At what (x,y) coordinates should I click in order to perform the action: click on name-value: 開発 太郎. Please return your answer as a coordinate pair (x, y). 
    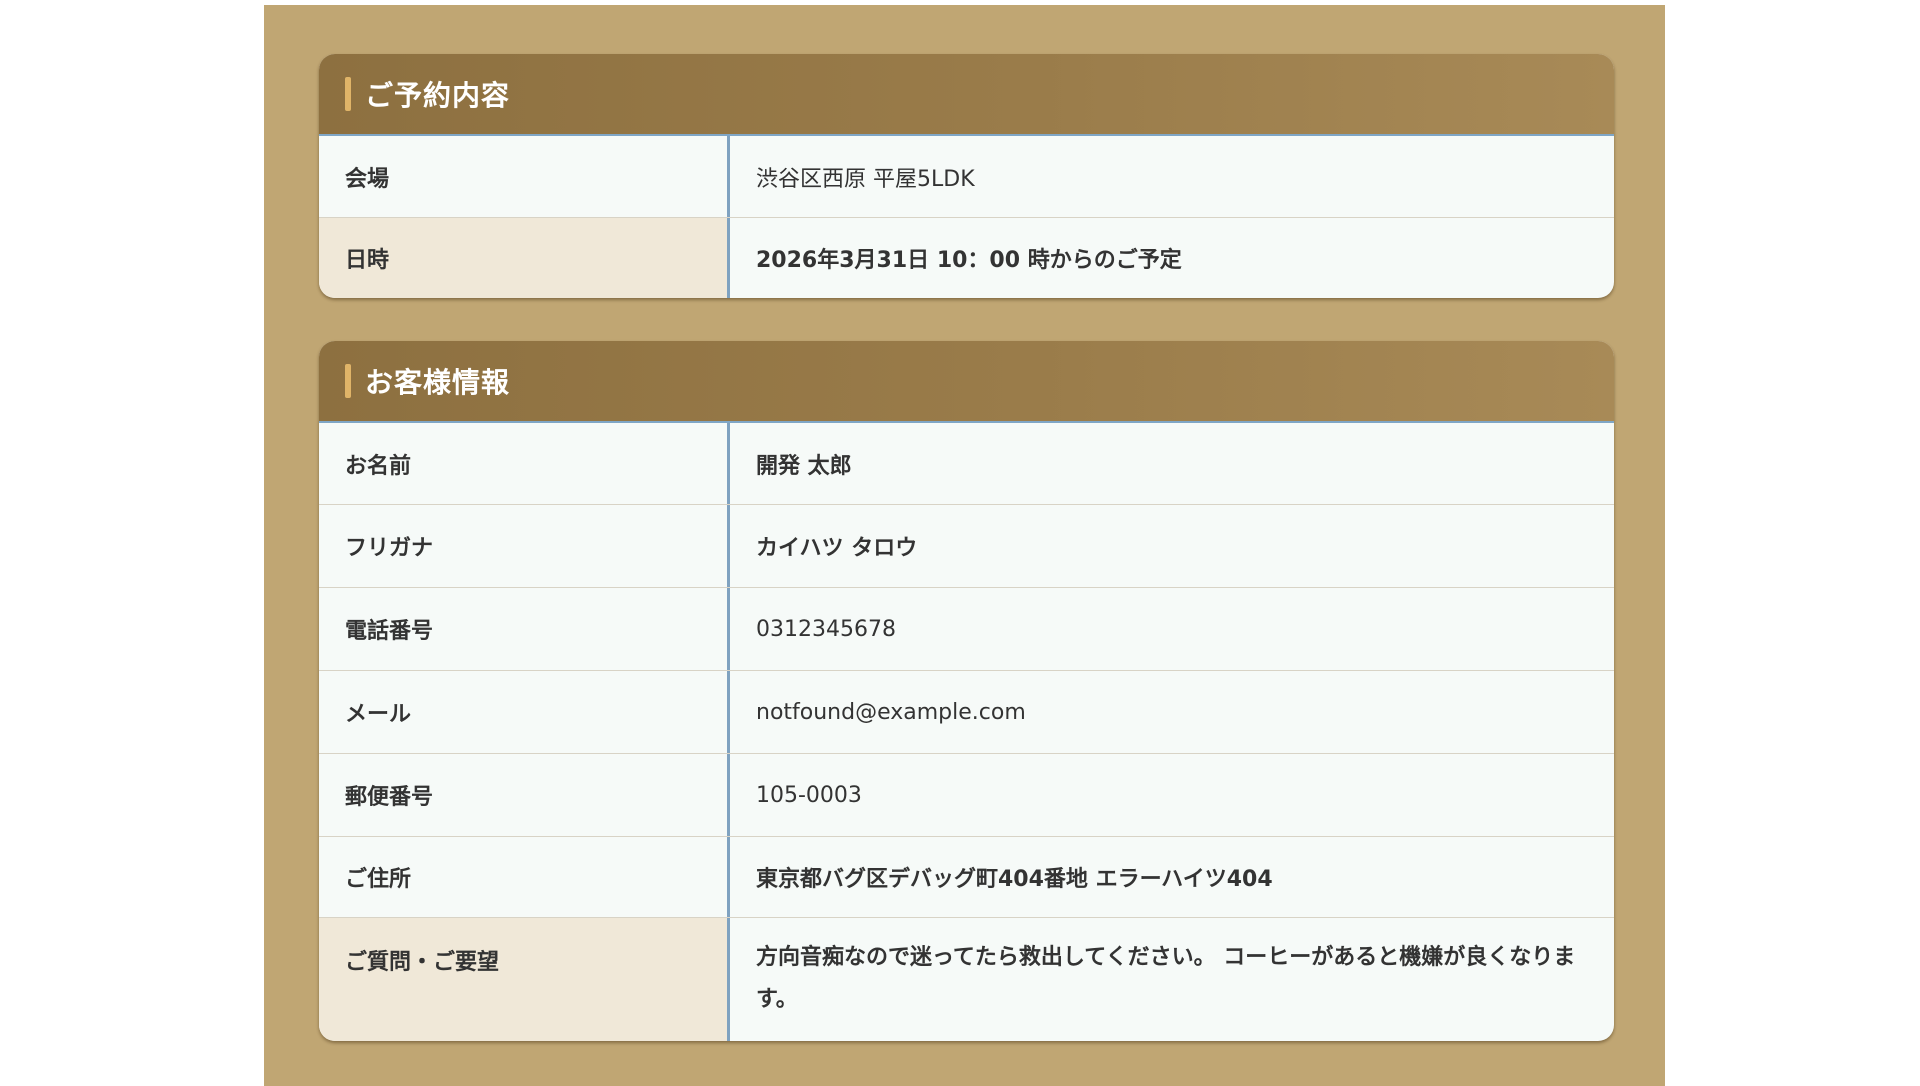
    Looking at the image, I should click on (804, 466).